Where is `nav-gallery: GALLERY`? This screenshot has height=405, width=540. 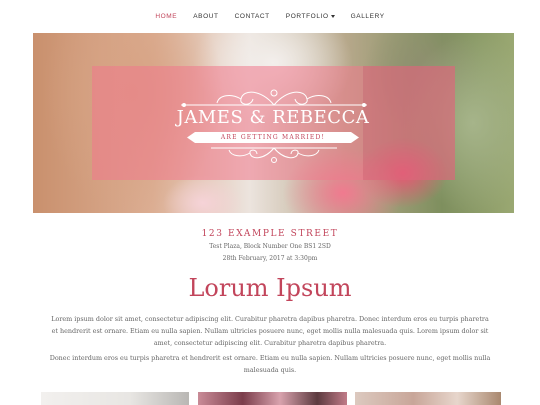 nav-gallery: GALLERY is located at coordinates (368, 16).